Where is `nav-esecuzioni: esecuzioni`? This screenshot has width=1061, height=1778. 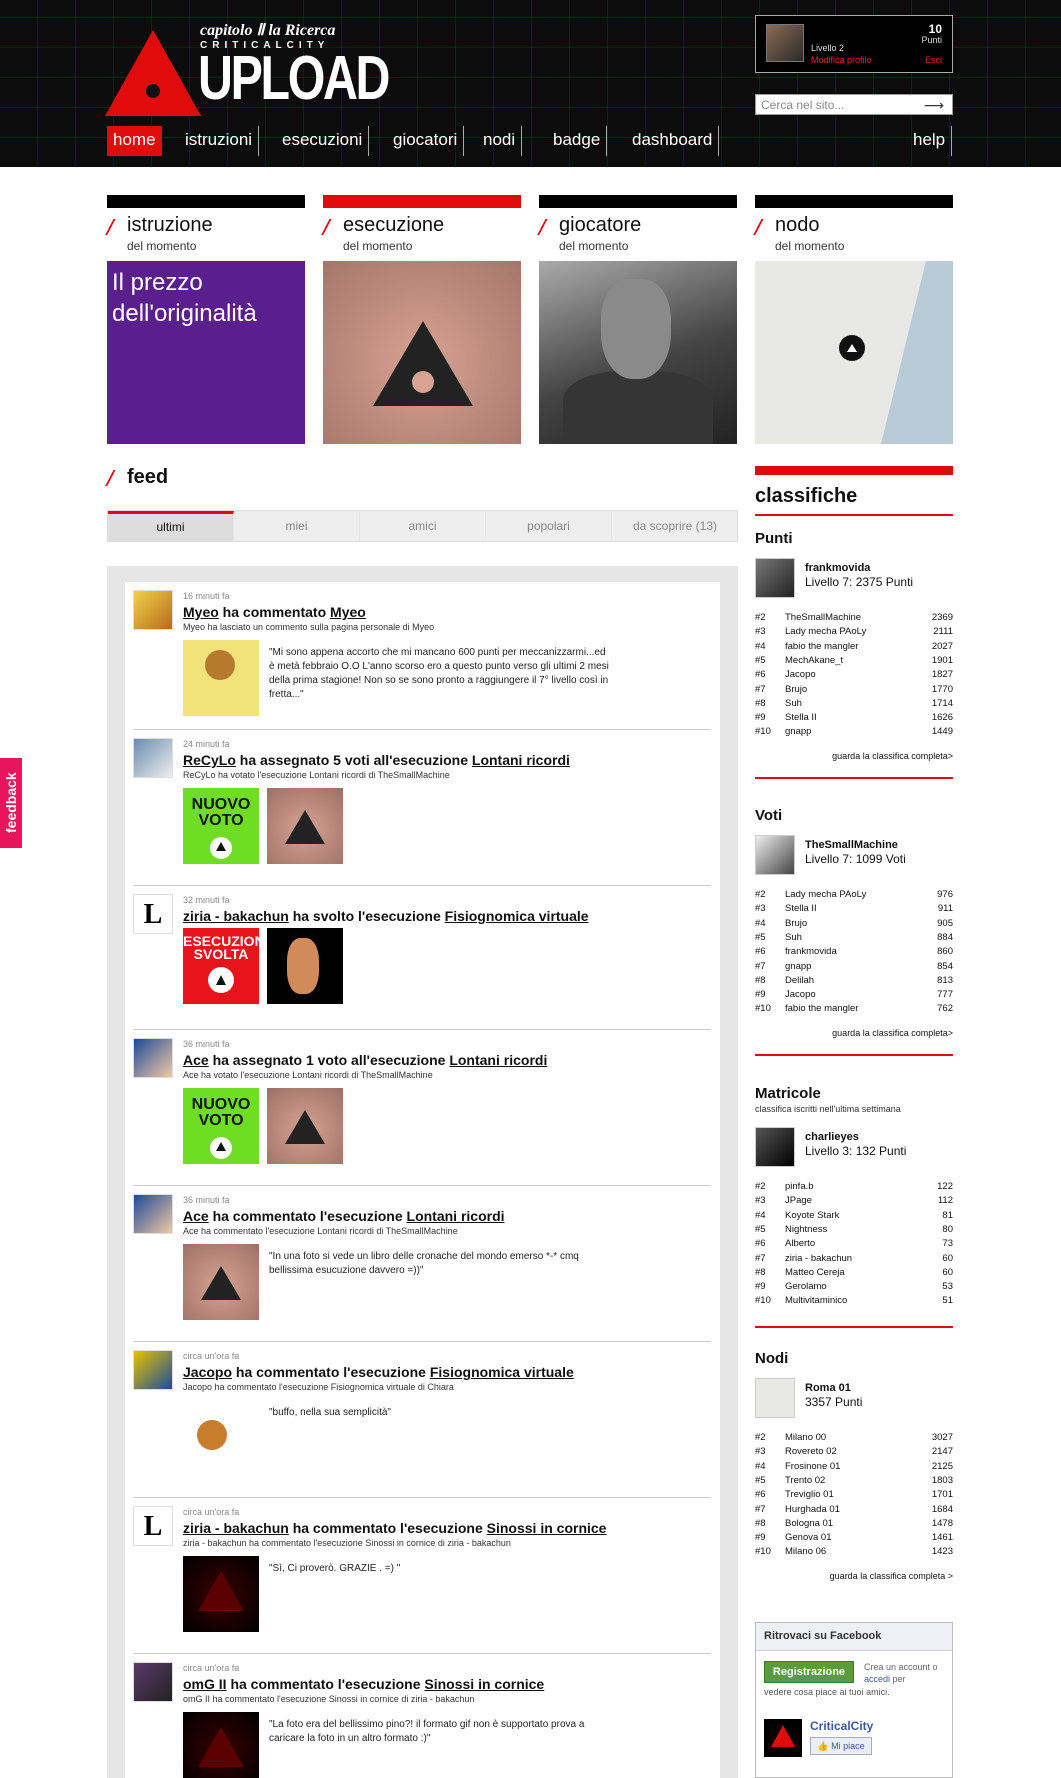 nav-esecuzioni: esecuzioni is located at coordinates (323, 141).